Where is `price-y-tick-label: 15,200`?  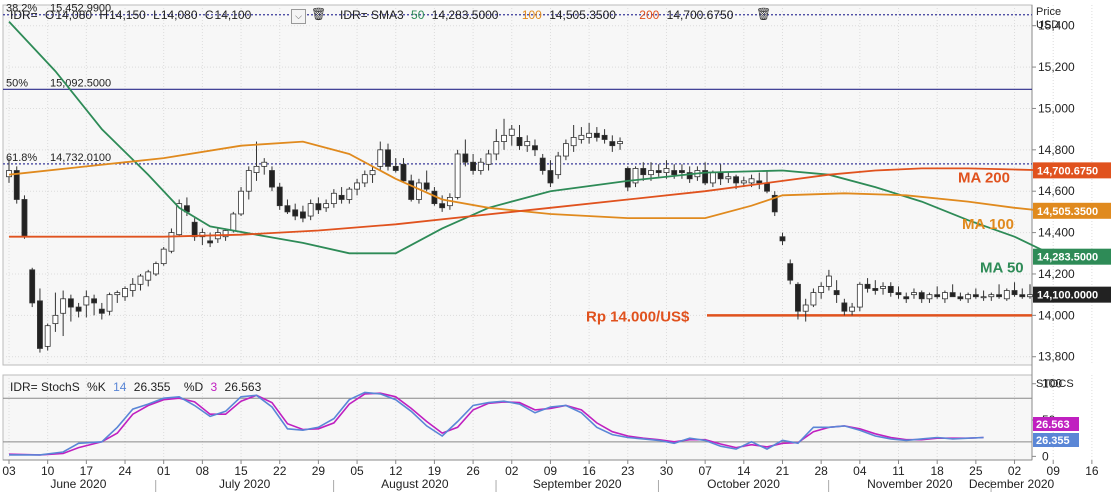 price-y-tick-label: 15,200 is located at coordinates (1056, 67).